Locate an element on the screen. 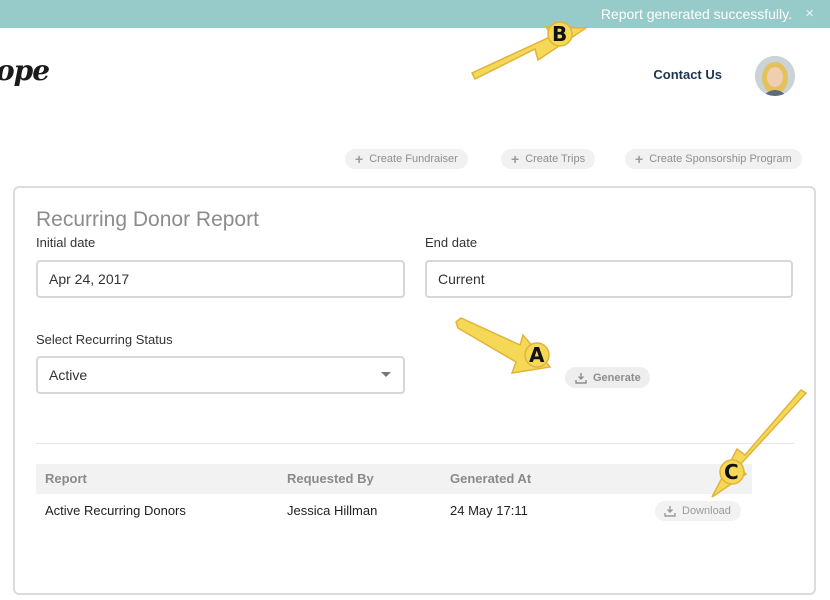 The image size is (830, 600). end-date-label: End date is located at coordinates (451, 242).